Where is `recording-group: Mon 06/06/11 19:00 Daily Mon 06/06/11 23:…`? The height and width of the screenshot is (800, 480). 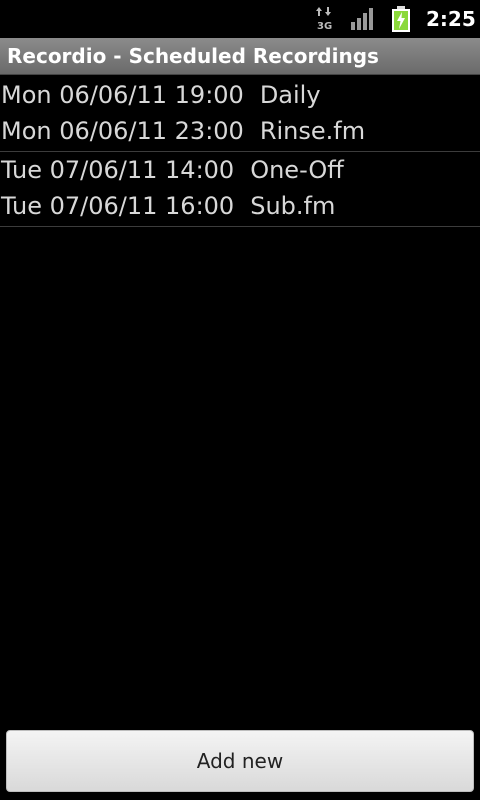 recording-group: Mon 06/06/11 19:00 Daily Mon 06/06/11 23:… is located at coordinates (240, 114).